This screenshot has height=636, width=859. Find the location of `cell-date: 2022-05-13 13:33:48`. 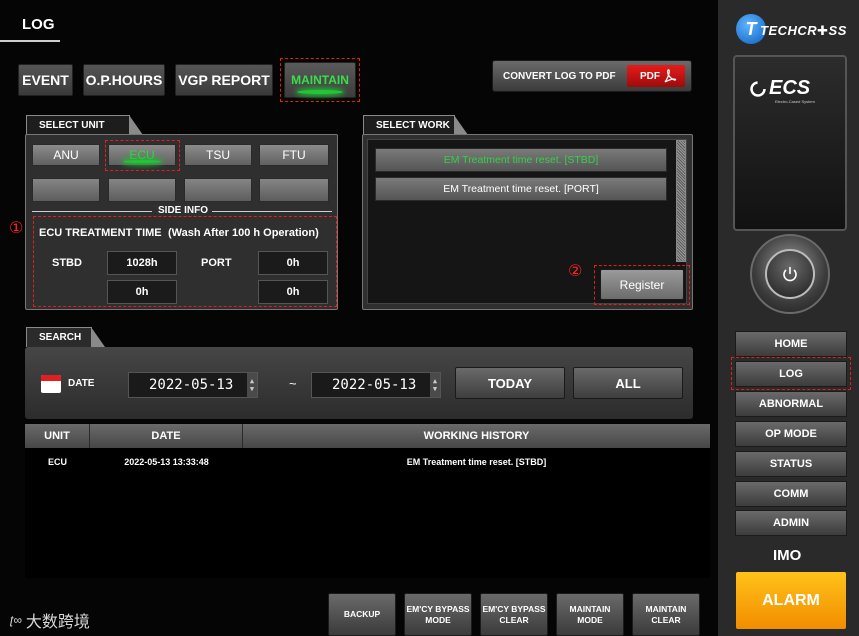

cell-date: 2022-05-13 13:33:48 is located at coordinates (166, 462).